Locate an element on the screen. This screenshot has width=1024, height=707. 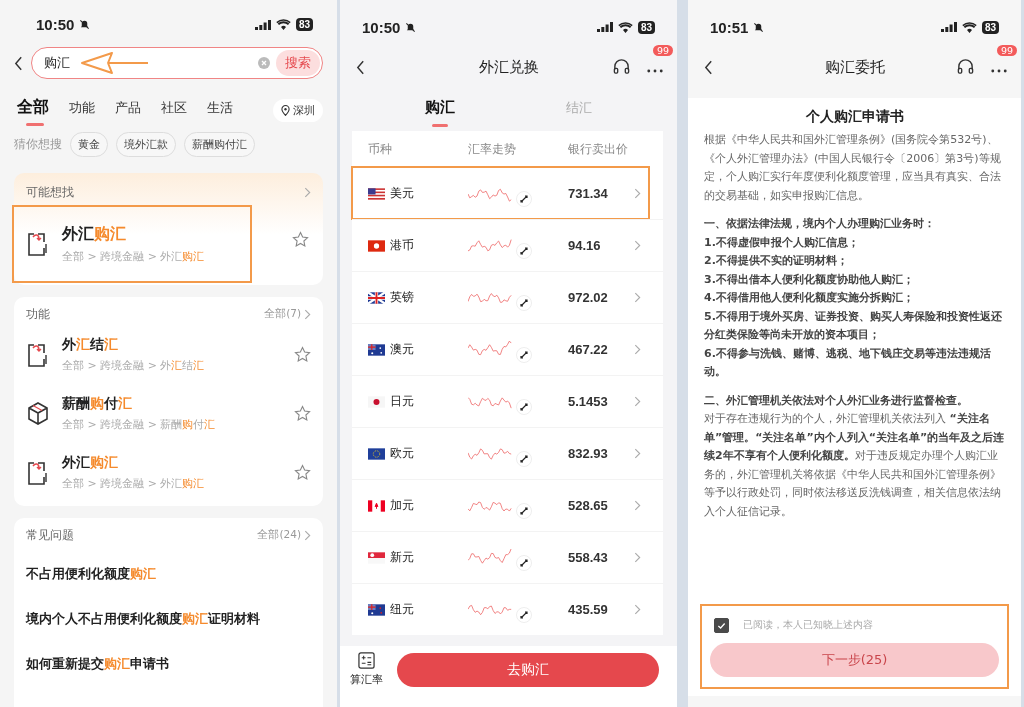
currency-row: 欧元 832.93 is located at coordinates (507, 453).